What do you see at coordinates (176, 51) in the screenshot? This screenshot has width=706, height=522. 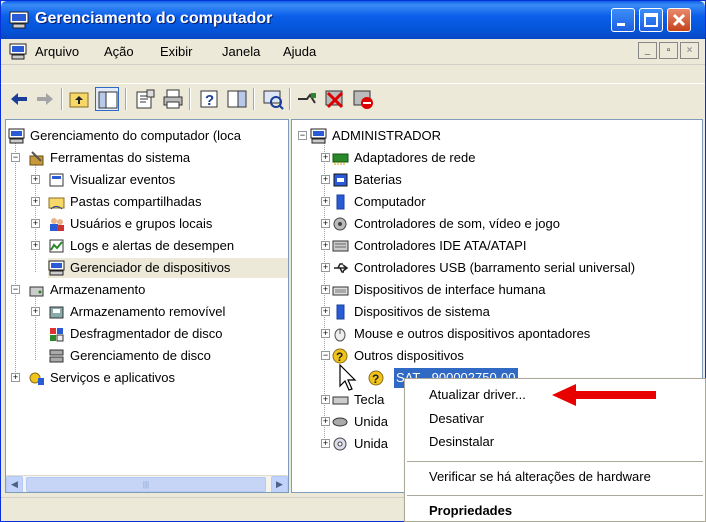 I see `menu-exibir: Exibir` at bounding box center [176, 51].